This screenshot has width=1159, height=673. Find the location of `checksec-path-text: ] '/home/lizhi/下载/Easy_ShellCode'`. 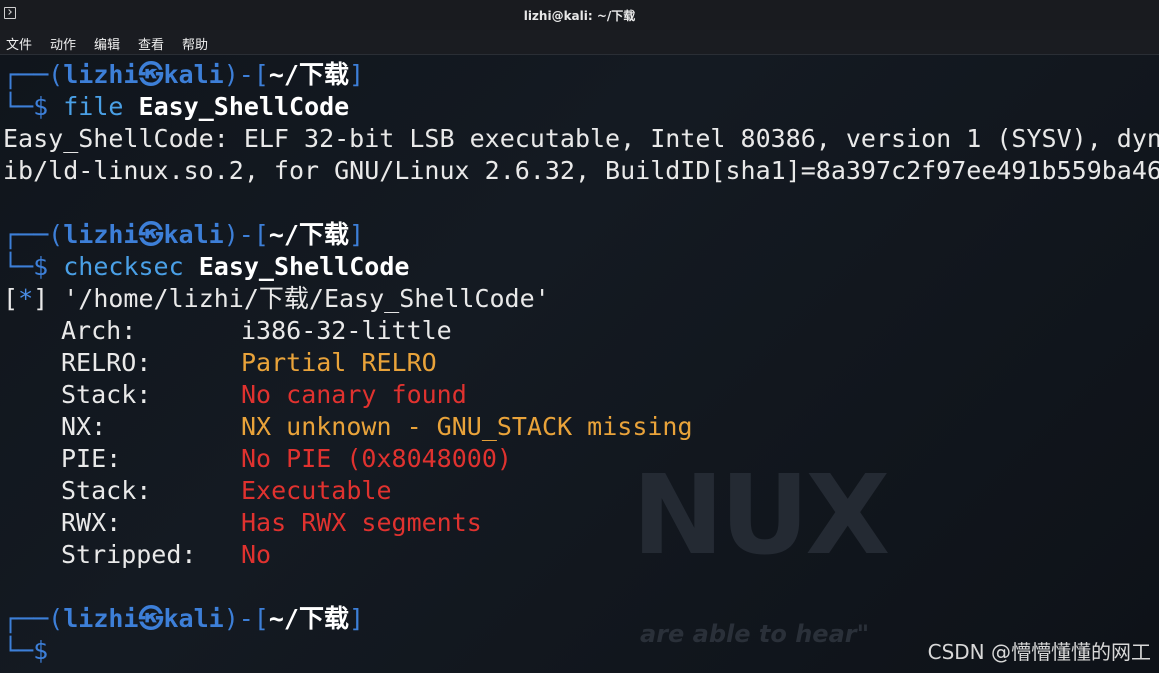

checksec-path-text: ] '/home/lizhi/下载/Easy_ShellCode' is located at coordinates (291, 298).